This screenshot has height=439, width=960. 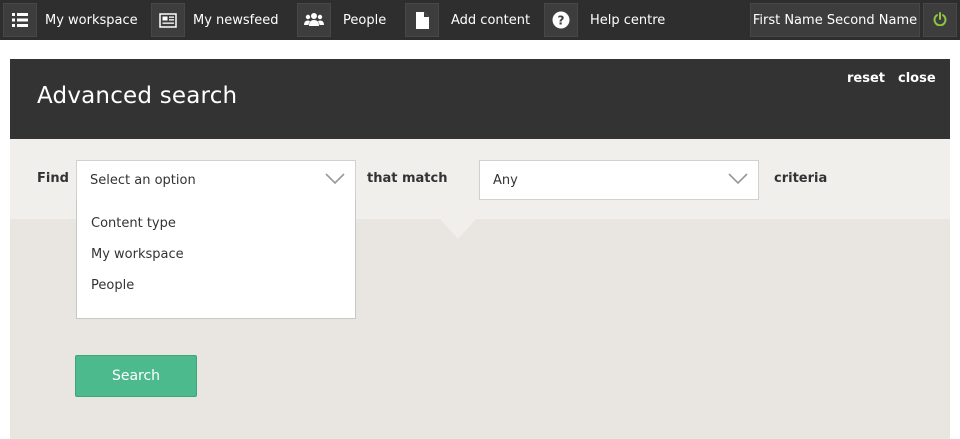 I want to click on nav-my-workspace: My workspace, so click(x=70, y=20).